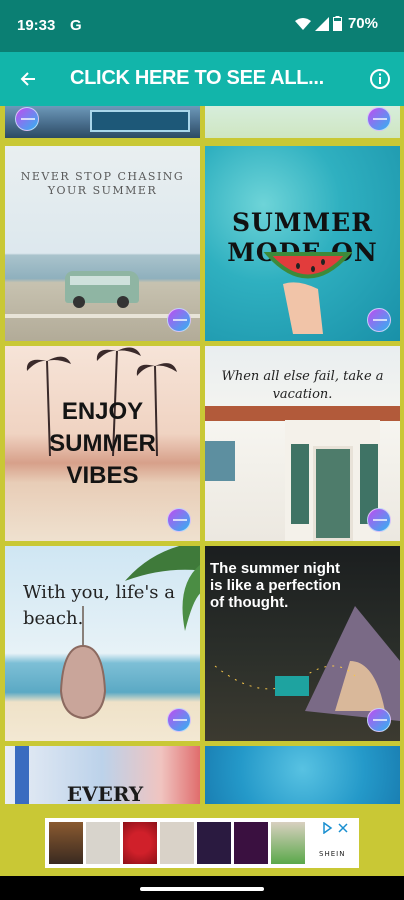  What do you see at coordinates (102, 643) in the screenshot?
I see `image-tile-beach: With you, life's a beach.` at bounding box center [102, 643].